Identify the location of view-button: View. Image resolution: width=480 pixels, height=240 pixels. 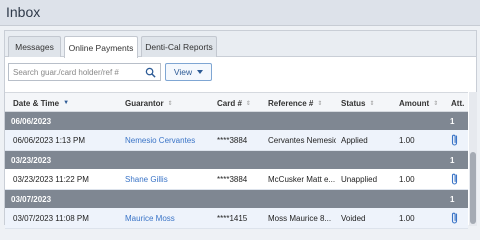
(188, 72).